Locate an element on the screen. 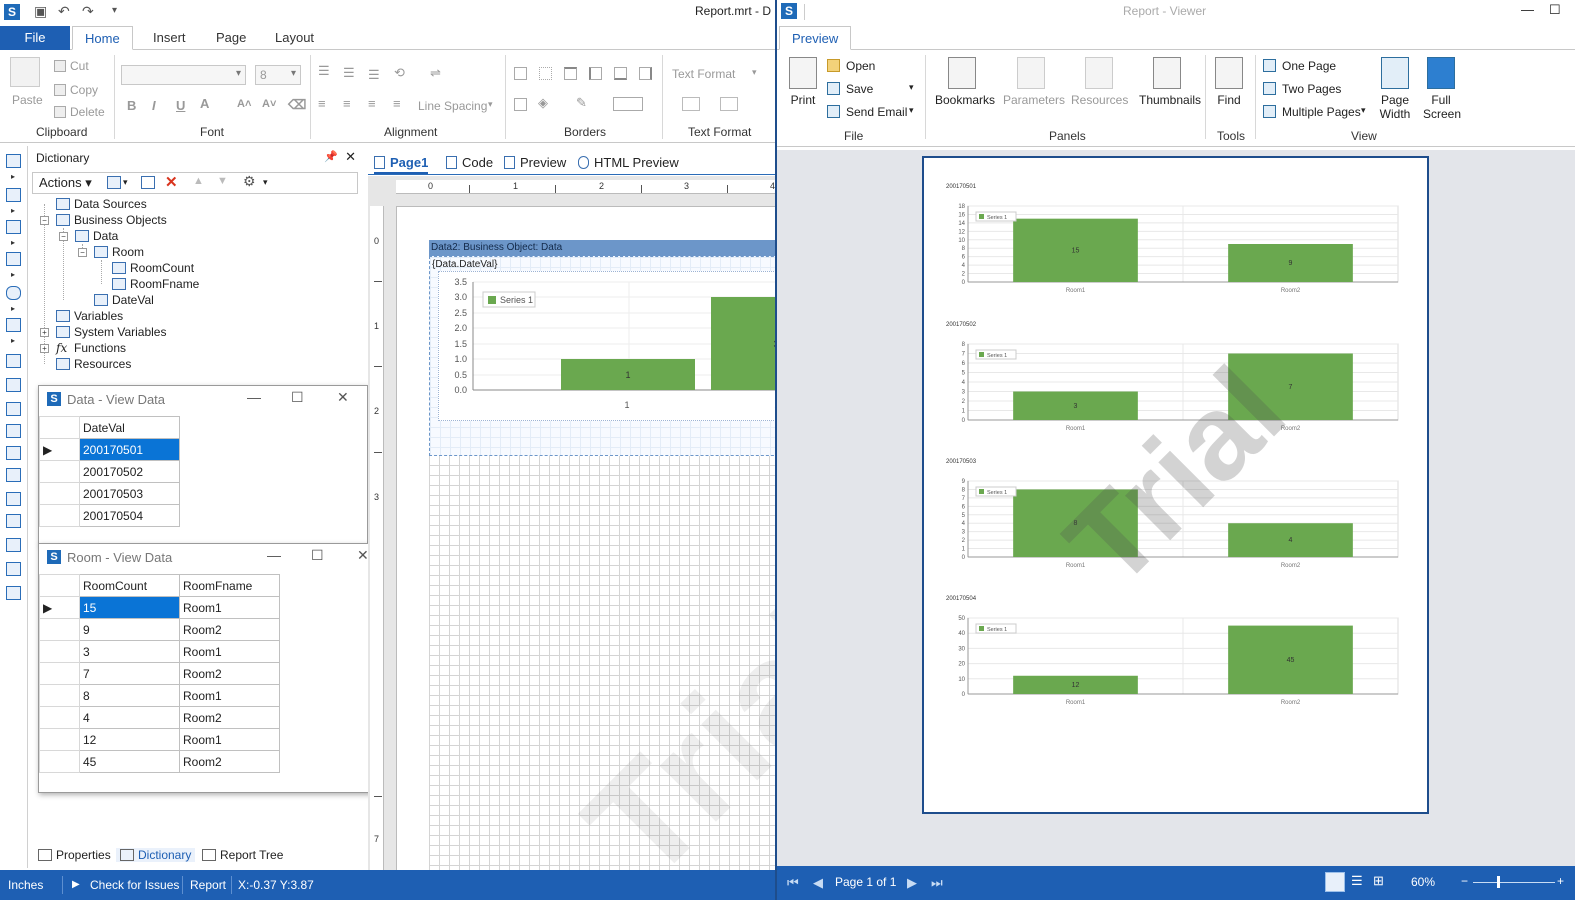 The width and height of the screenshot is (1575, 900). line-spacing-dropdown-icon: ▾ is located at coordinates (490, 104).